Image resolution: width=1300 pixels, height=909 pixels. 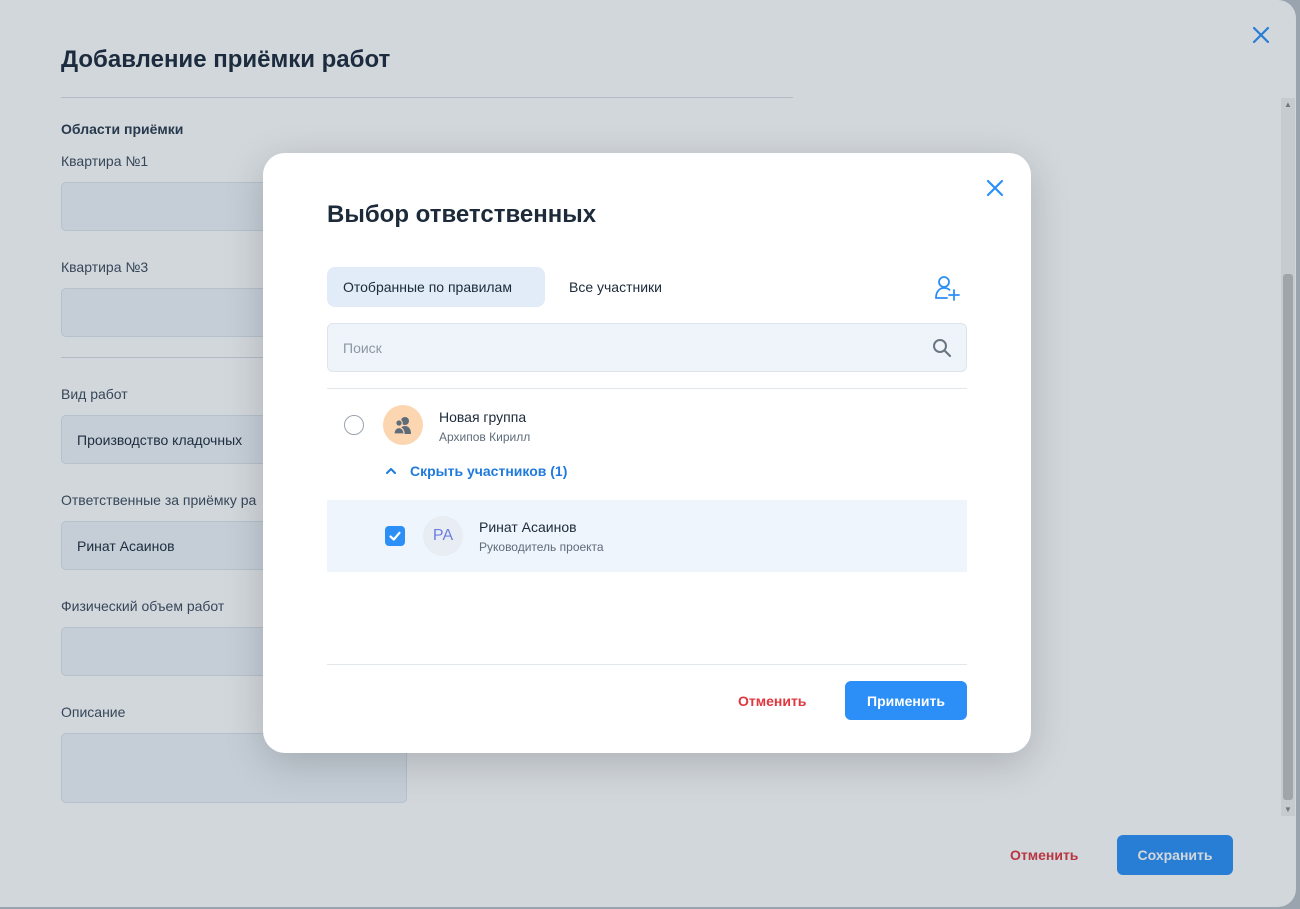 I want to click on tab-all-participants: Все участники, so click(x=615, y=287).